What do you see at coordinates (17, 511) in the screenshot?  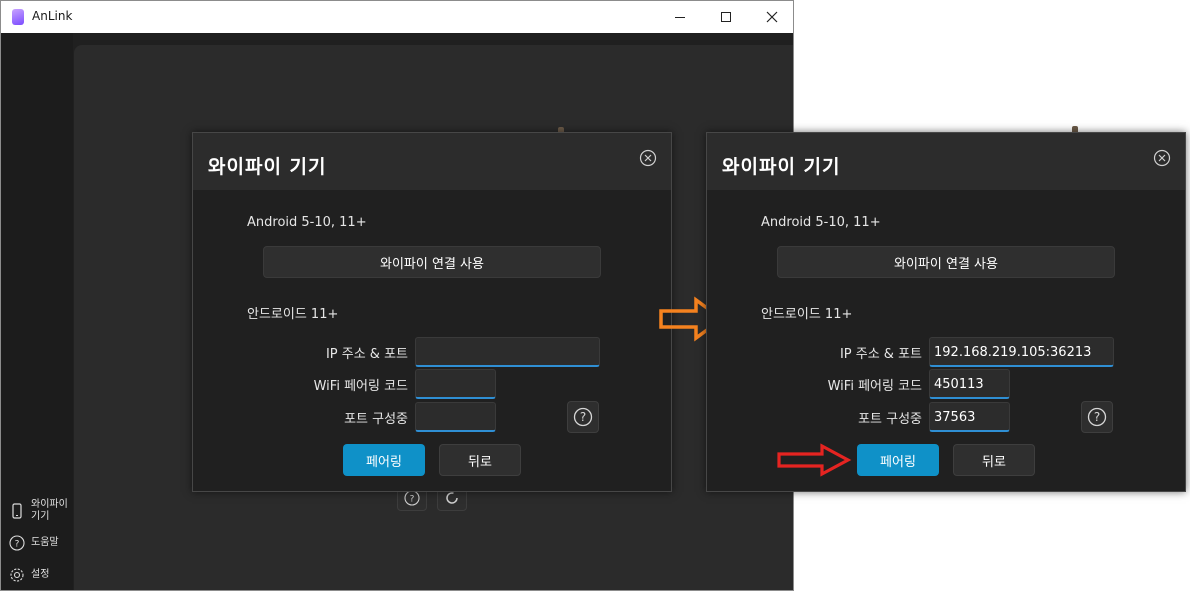 I see `phone-icon` at bounding box center [17, 511].